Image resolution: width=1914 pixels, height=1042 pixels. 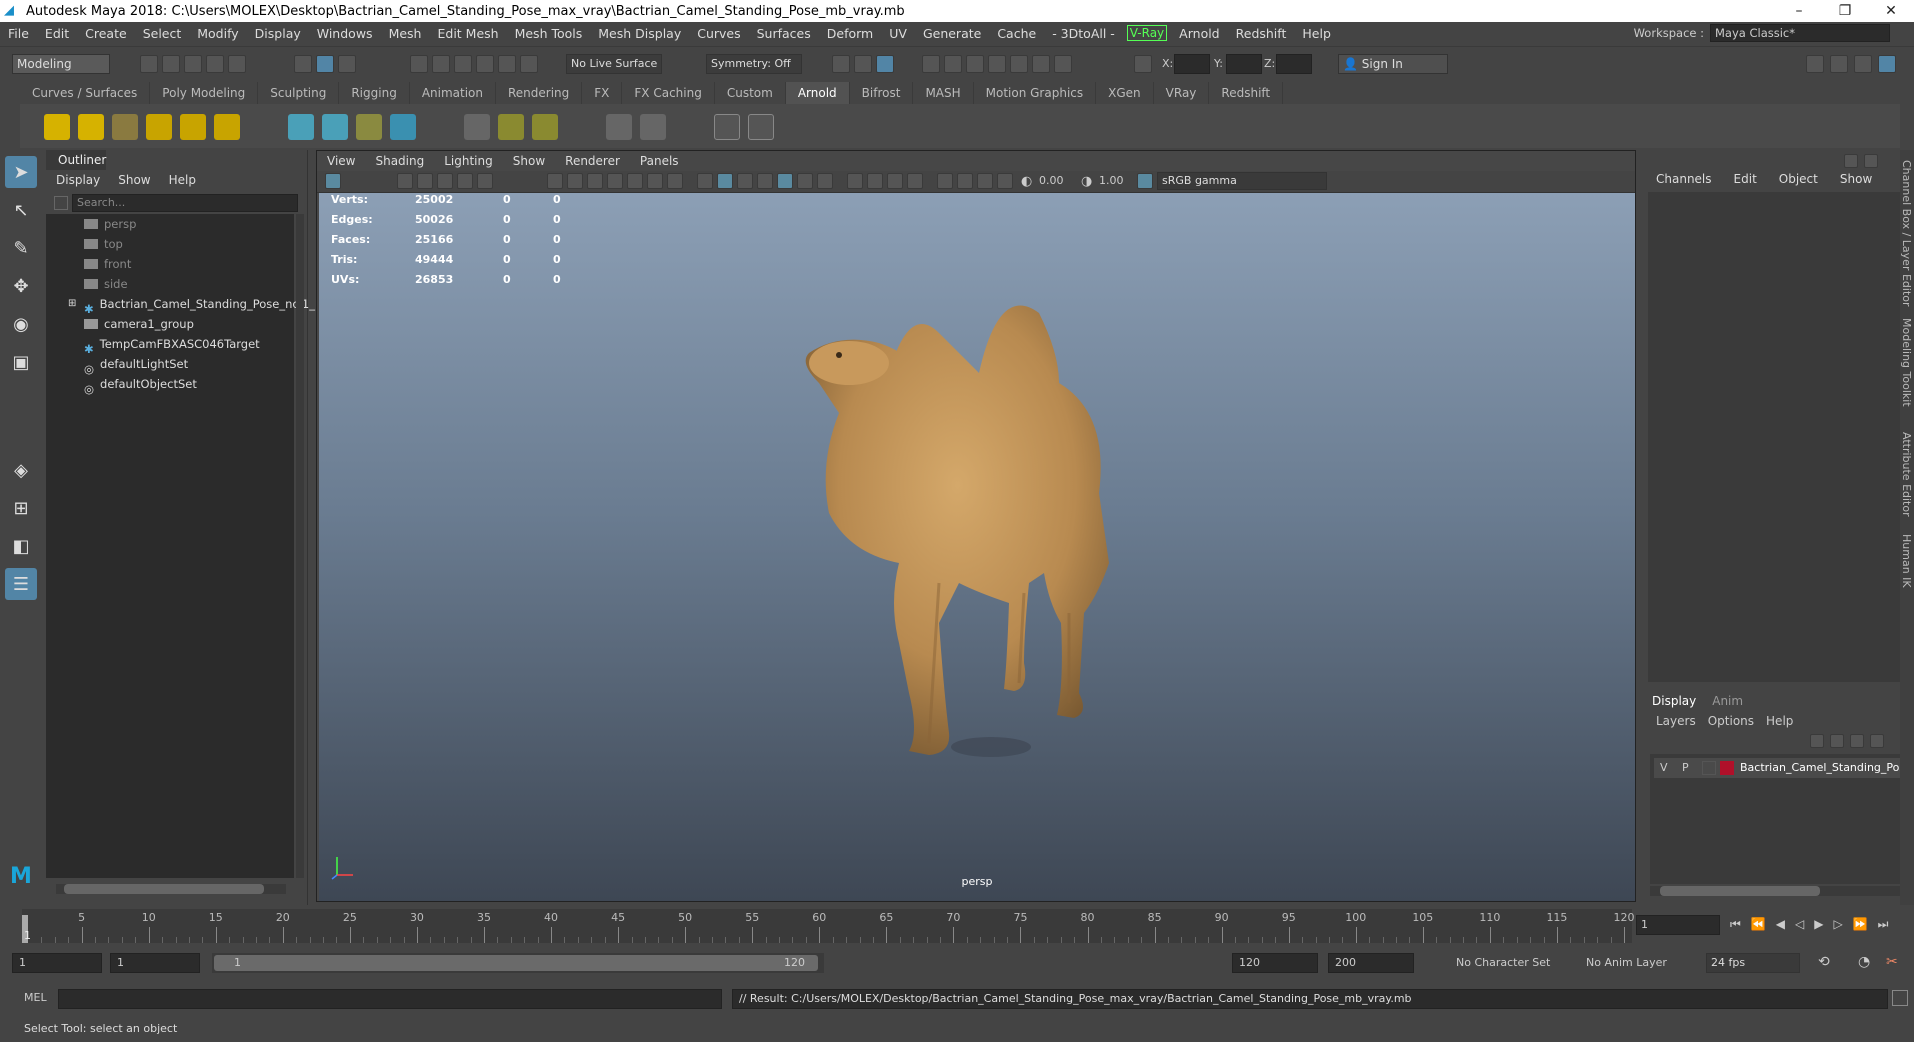 I want to click on safe-action-icon, so click(x=655, y=181).